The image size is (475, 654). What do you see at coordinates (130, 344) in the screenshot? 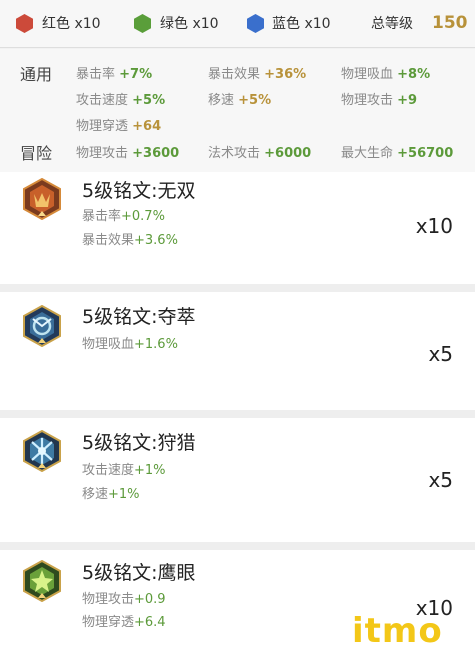
I see `rune-stat: 物理吸血+1.6%` at bounding box center [130, 344].